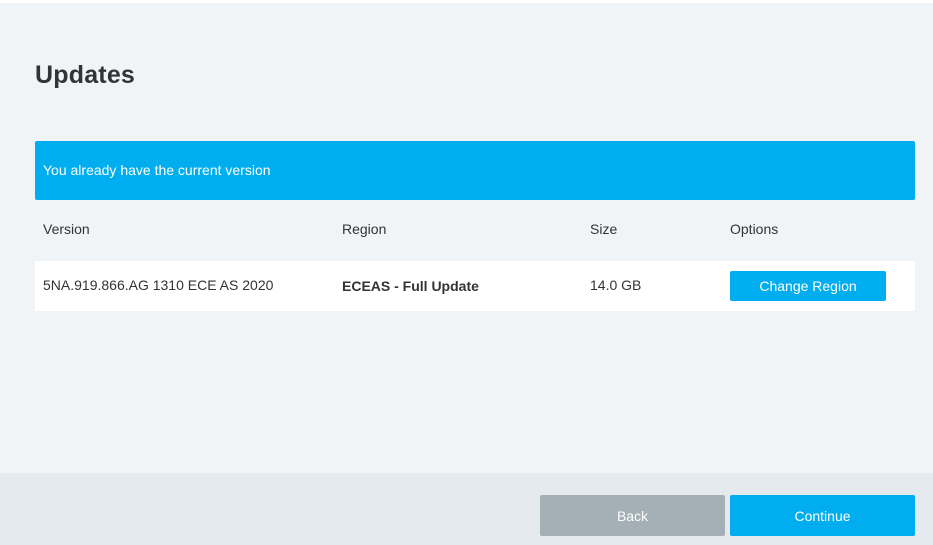  Describe the element at coordinates (158, 285) in the screenshot. I see `version-cell: 5NA.919.866.AG 1310 ECE AS 2020` at that location.